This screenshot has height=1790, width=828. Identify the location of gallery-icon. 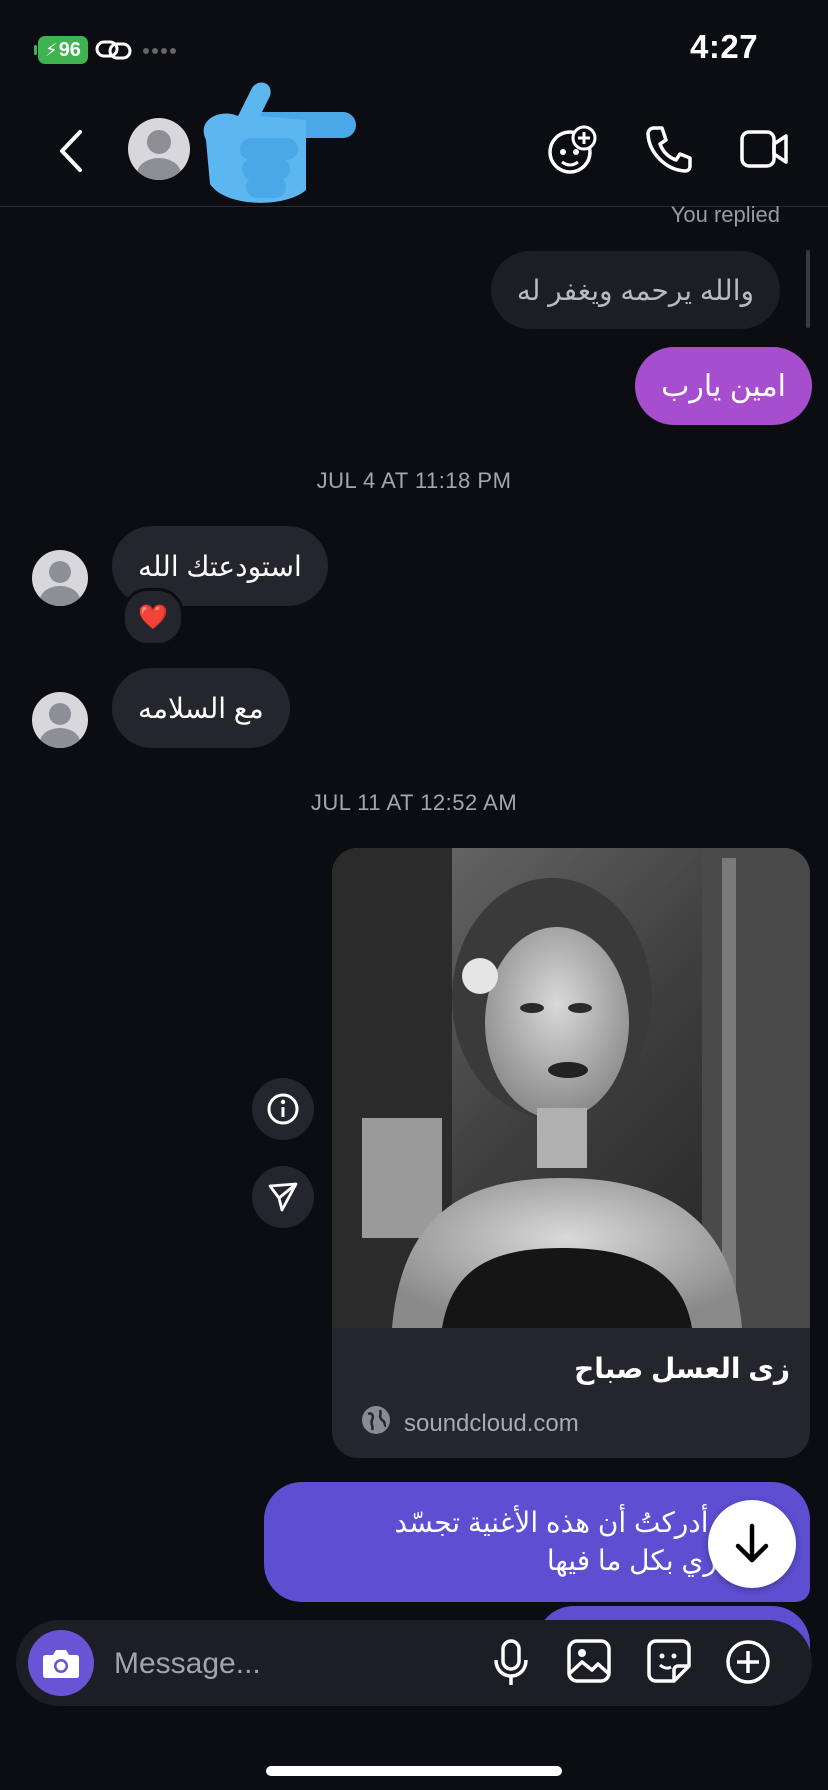
(589, 1661).